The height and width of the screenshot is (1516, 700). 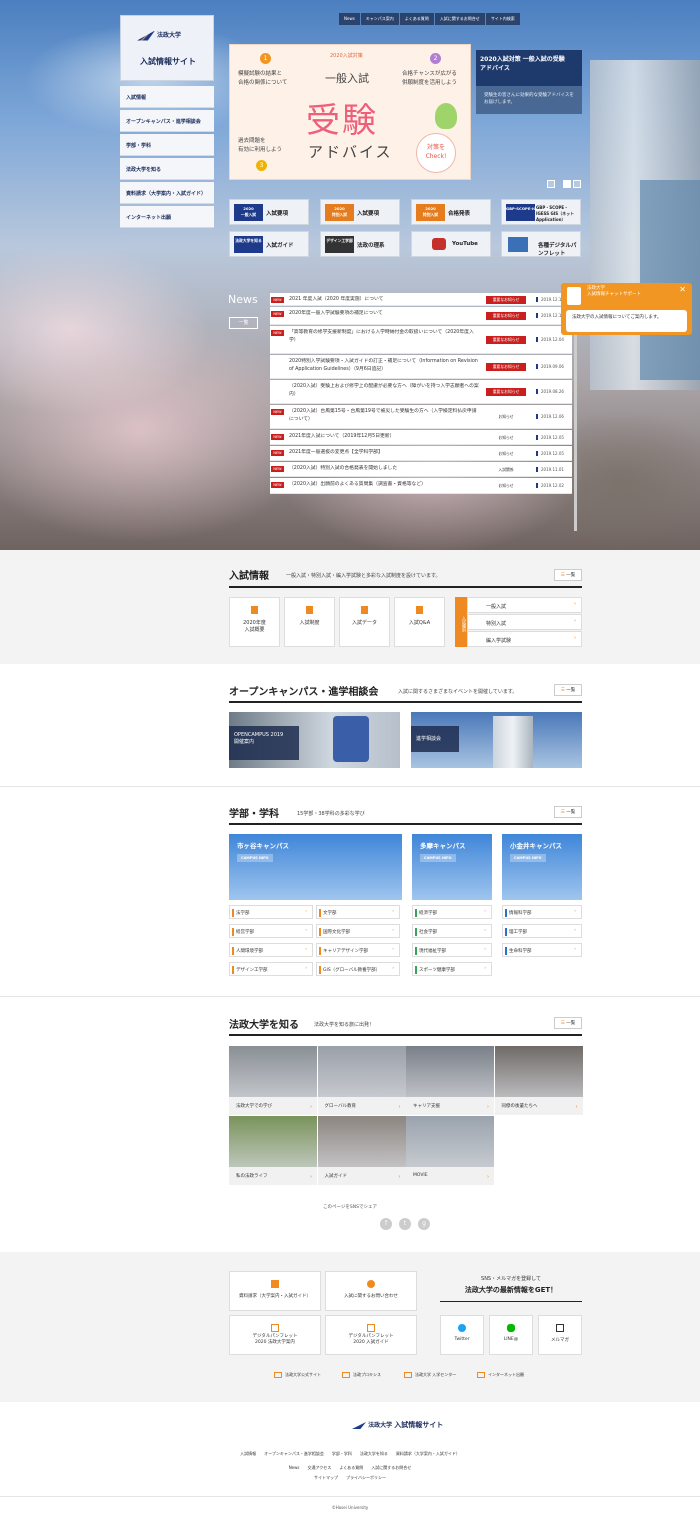 I want to click on department-link: 社会学部 ›, so click(x=452, y=931).